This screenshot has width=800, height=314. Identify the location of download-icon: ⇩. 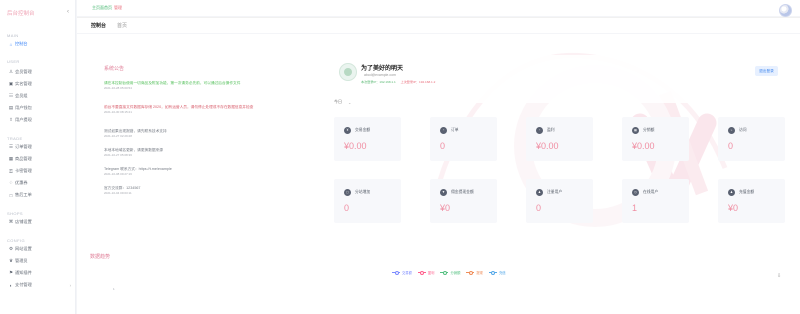
(779, 276).